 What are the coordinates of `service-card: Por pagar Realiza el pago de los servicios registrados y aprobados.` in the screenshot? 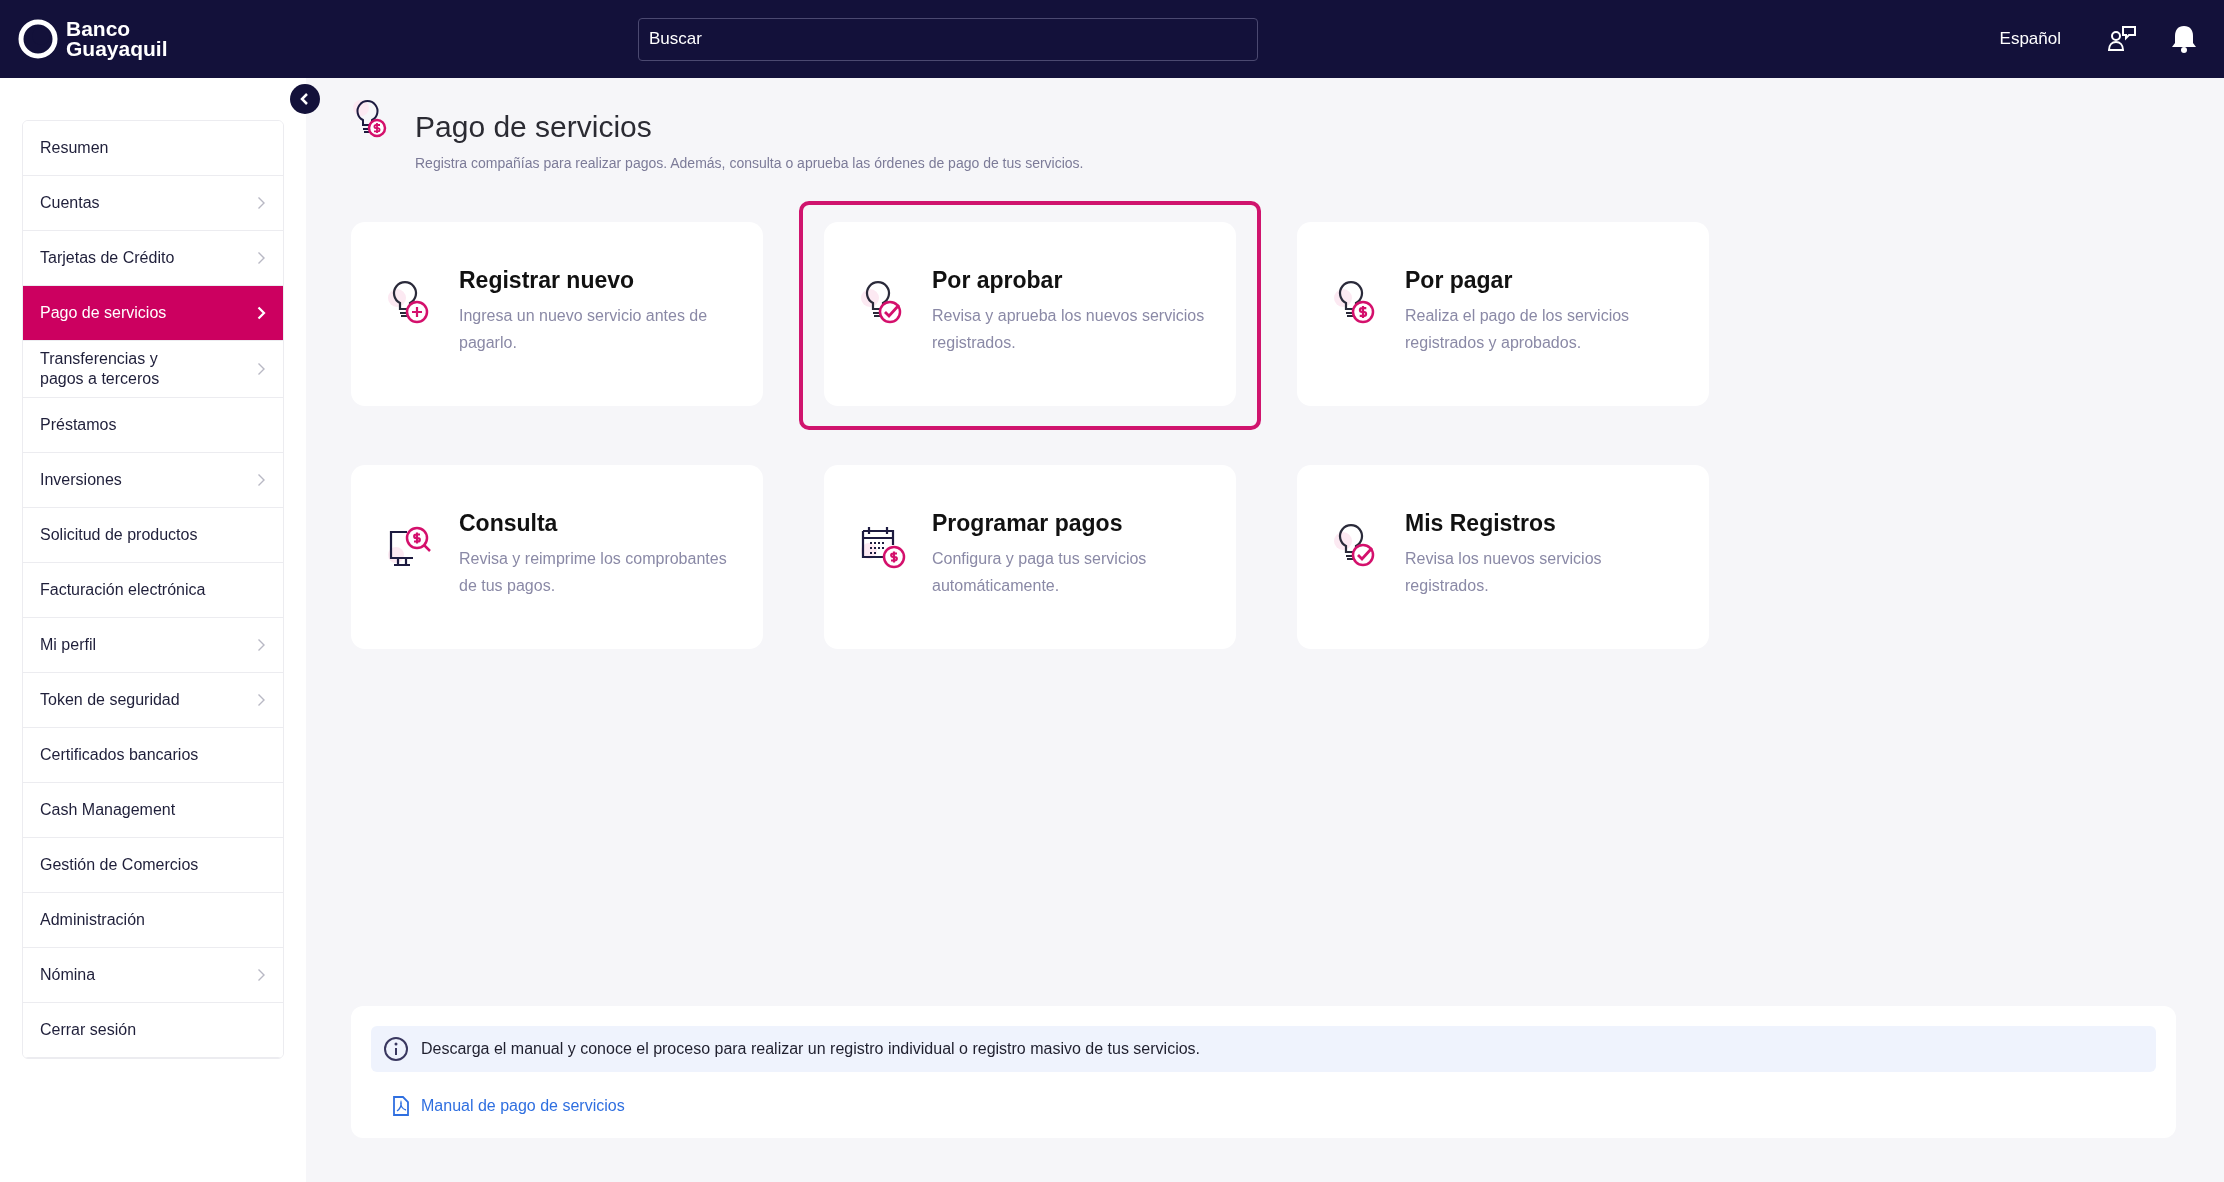 It's located at (1503, 314).